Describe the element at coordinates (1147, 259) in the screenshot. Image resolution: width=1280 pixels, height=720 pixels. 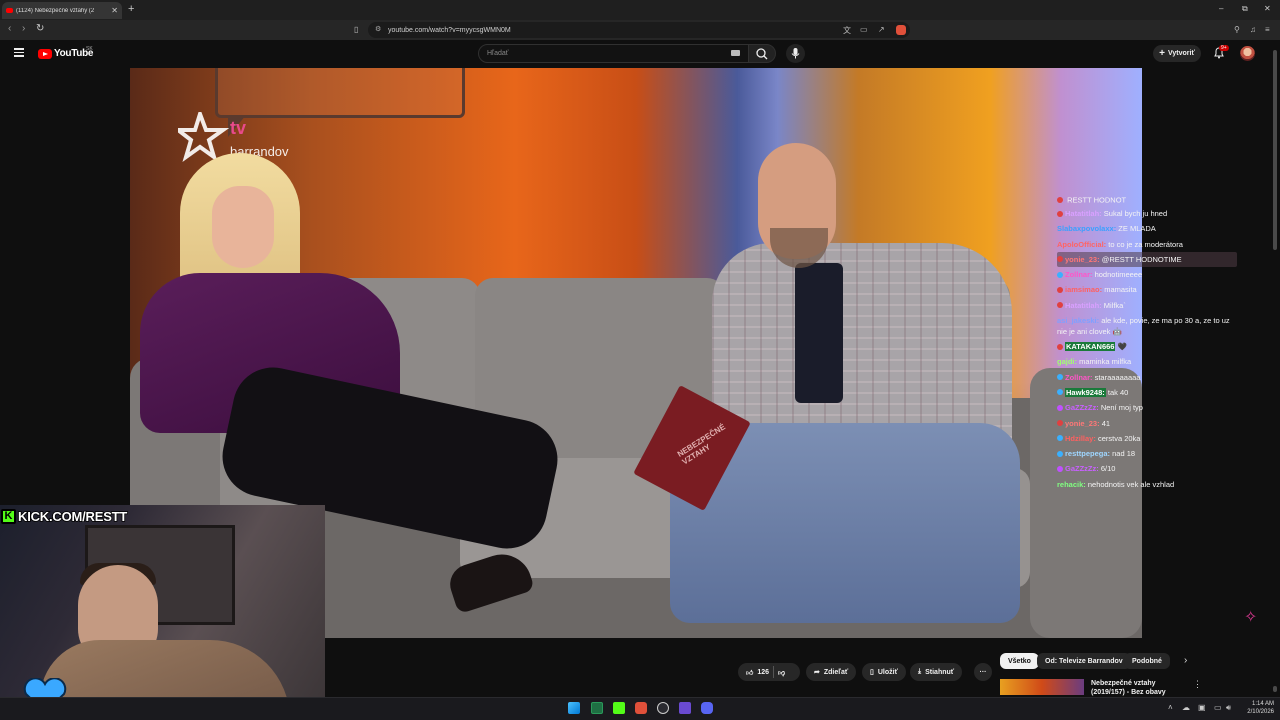
I see `chat-message: yonie_23: @RESTT HODNOTIME` at that location.